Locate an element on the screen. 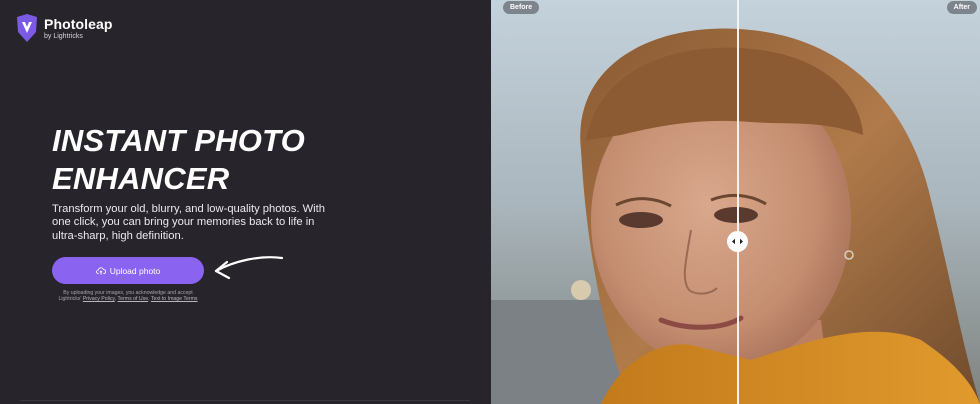  upload-photo-button: Upload photo is located at coordinates (128, 270).